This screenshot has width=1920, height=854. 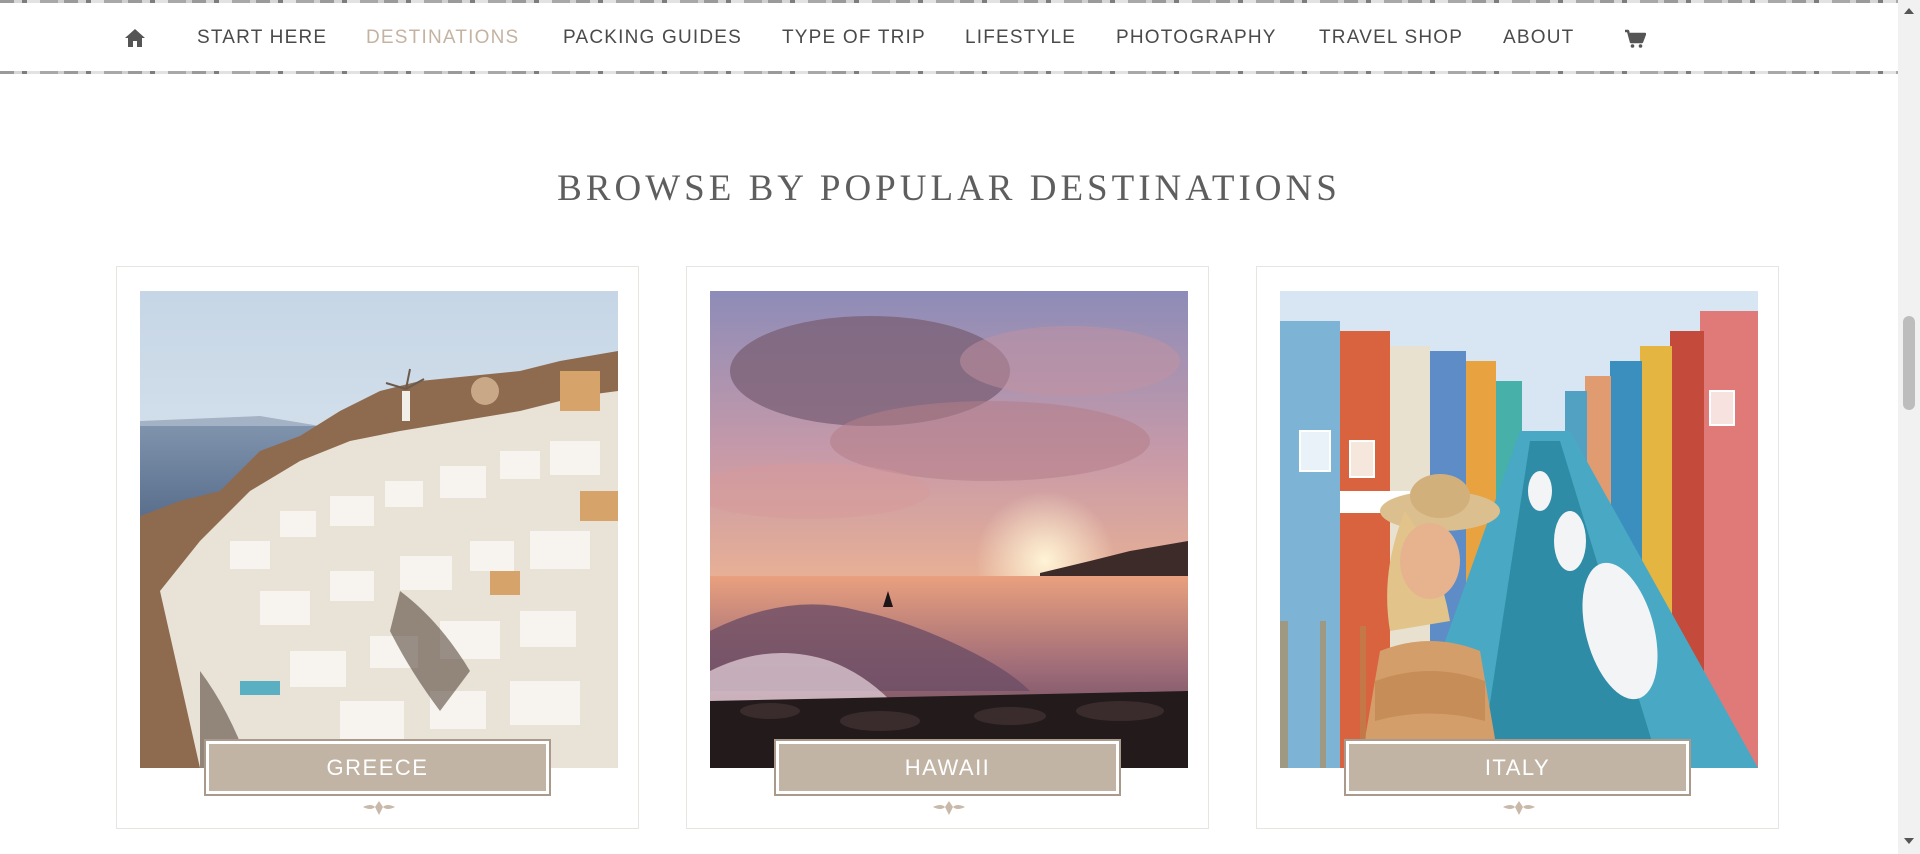 I want to click on greece-image, so click(x=379, y=529).